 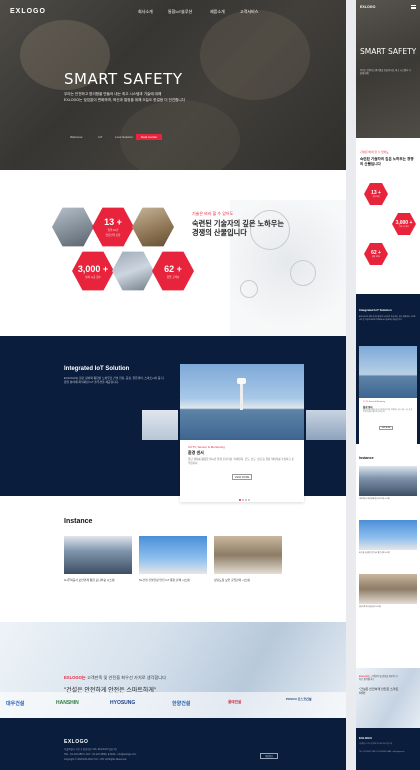 I want to click on mobile-instance-title: Instance, so click(x=366, y=458).